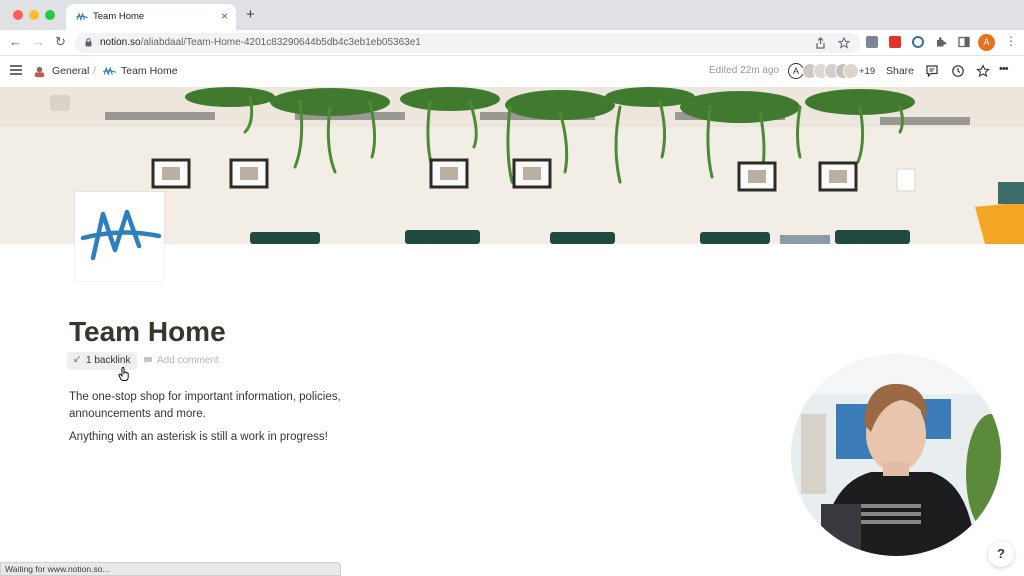 The image size is (1024, 576). Describe the element at coordinates (512, 15) in the screenshot. I see `browser-tab-bar: Team Home × +` at that location.